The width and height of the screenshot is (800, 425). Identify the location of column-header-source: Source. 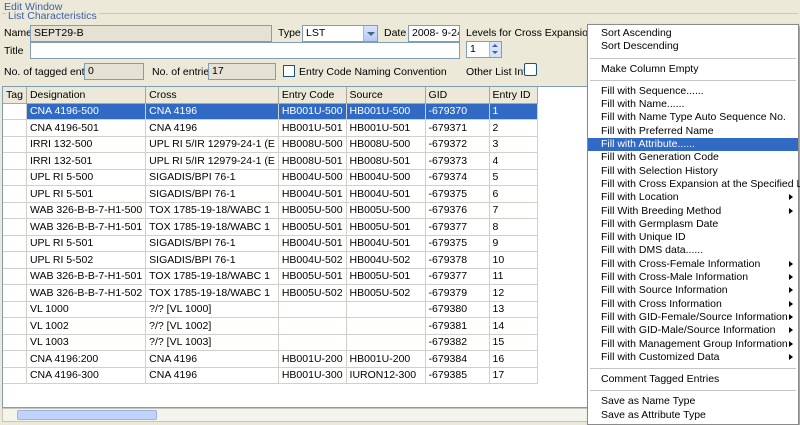
(386, 95).